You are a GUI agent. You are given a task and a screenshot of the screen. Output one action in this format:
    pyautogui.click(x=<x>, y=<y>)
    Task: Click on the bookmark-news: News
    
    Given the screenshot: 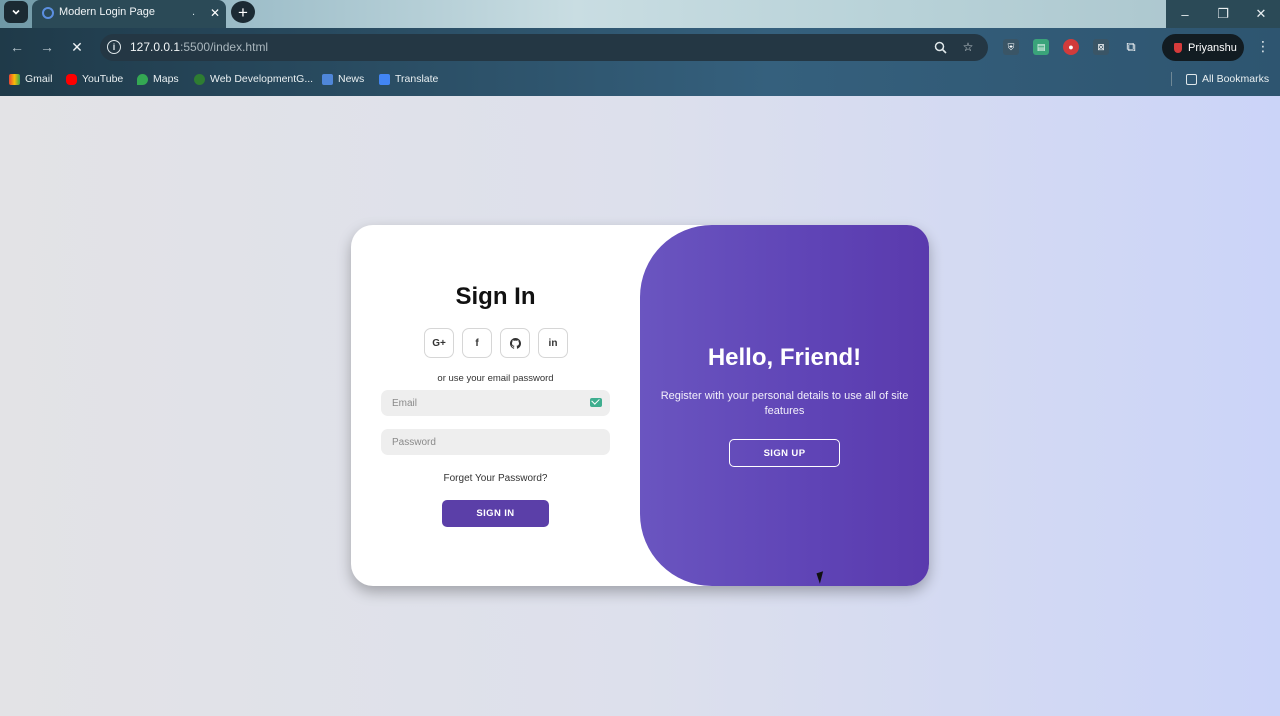 What is the action you would take?
    pyautogui.click(x=343, y=79)
    